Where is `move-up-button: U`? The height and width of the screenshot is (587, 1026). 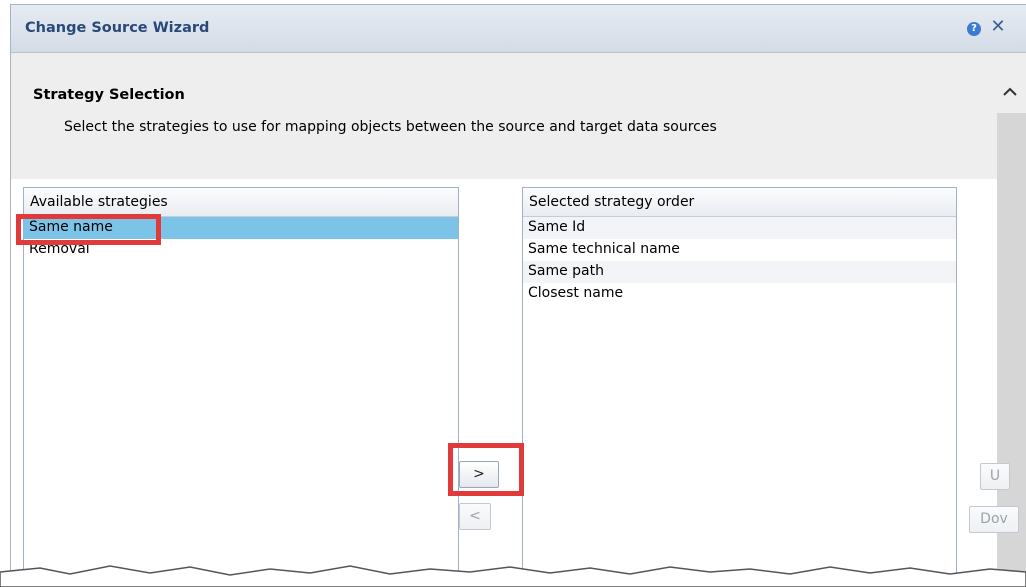
move-up-button: U is located at coordinates (995, 476).